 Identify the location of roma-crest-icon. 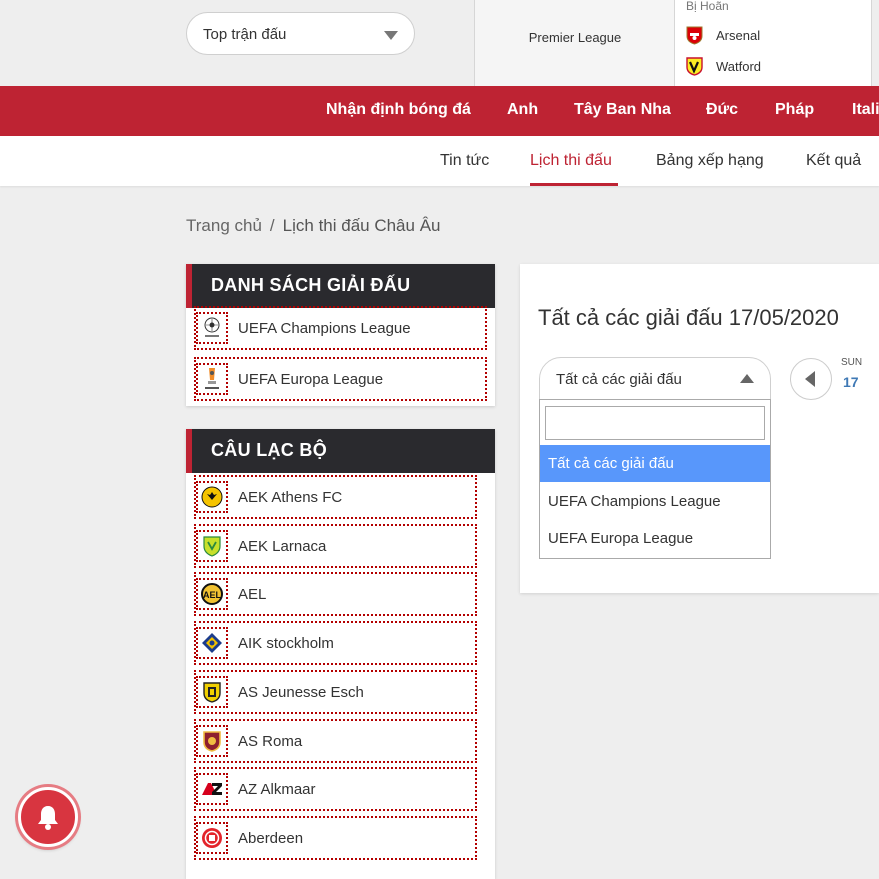
(212, 741).